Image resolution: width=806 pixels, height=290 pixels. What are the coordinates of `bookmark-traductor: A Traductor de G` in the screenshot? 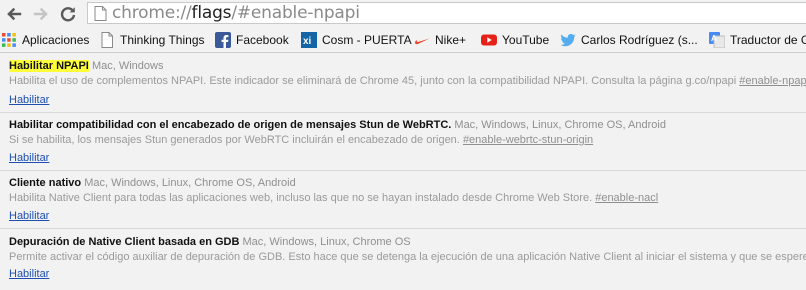 It's located at (757, 40).